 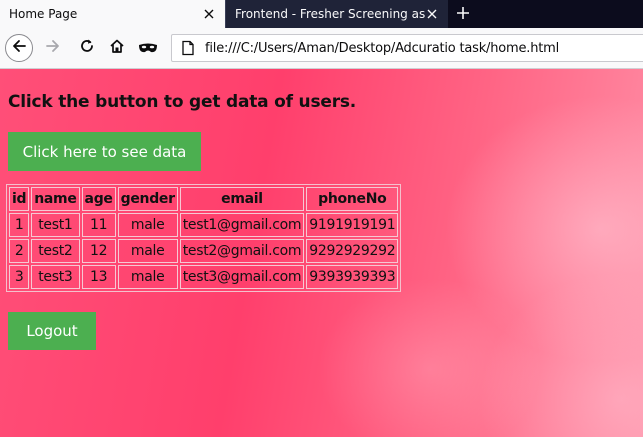 I want to click on column-header-age: age, so click(x=98, y=199).